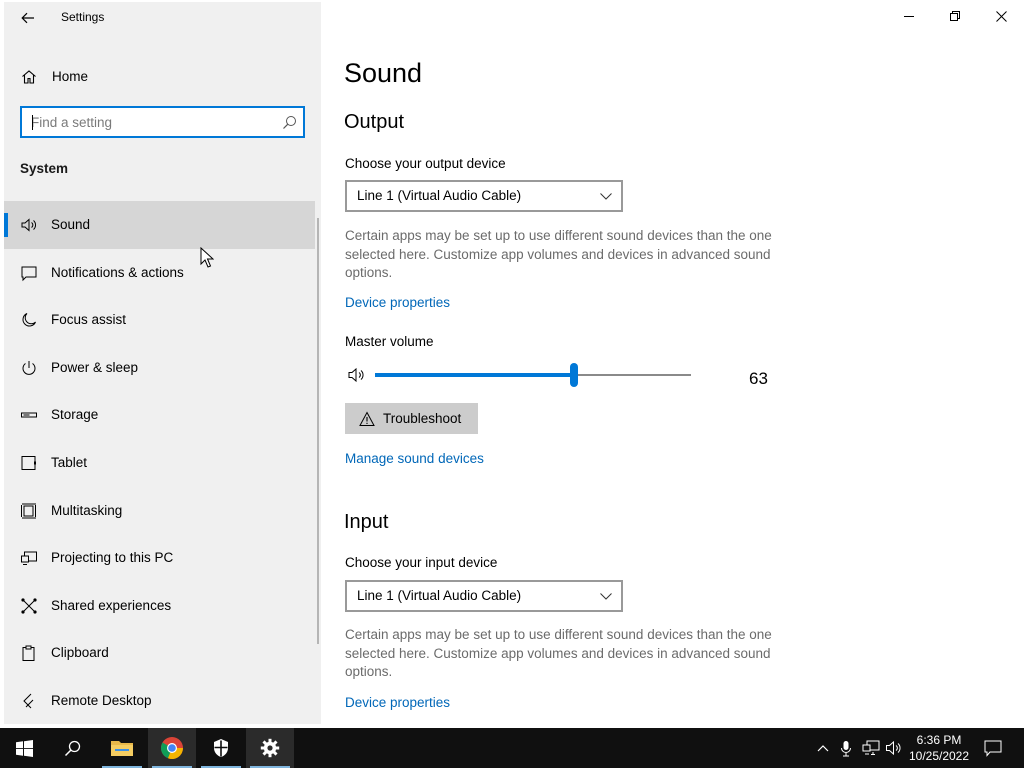 This screenshot has width=1024, height=768. Describe the element at coordinates (574, 375) in the screenshot. I see `slider-thumb` at that location.